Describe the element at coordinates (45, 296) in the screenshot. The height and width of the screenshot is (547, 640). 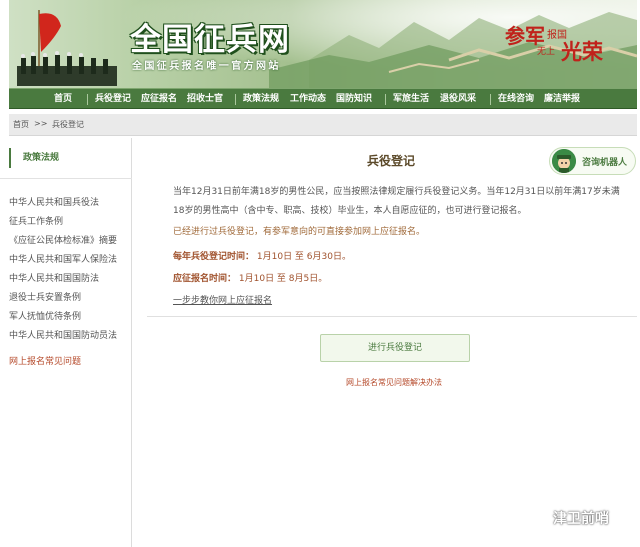
I see `sidebar-item-veteran-placement: 退役士兵安置条例` at that location.